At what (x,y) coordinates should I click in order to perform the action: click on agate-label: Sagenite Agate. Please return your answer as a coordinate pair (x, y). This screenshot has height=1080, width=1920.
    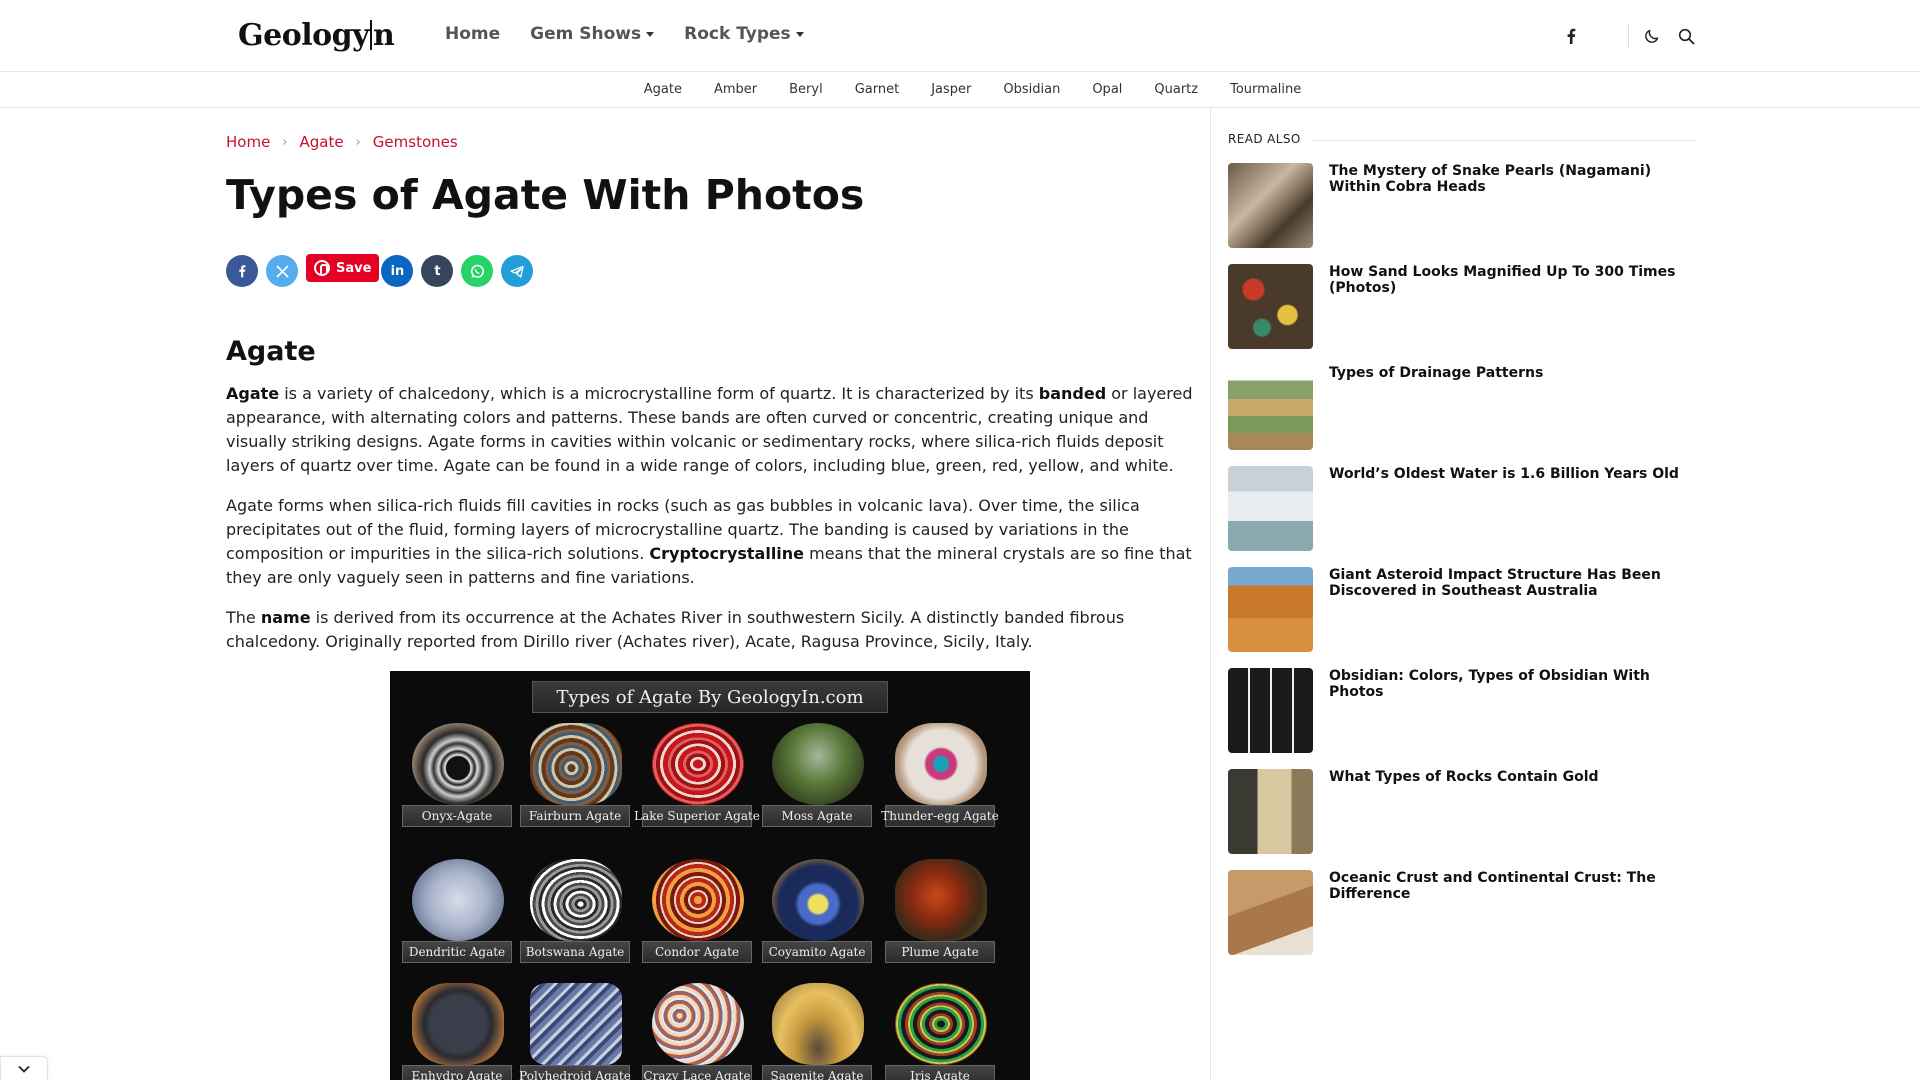
    Looking at the image, I should click on (817, 1072).